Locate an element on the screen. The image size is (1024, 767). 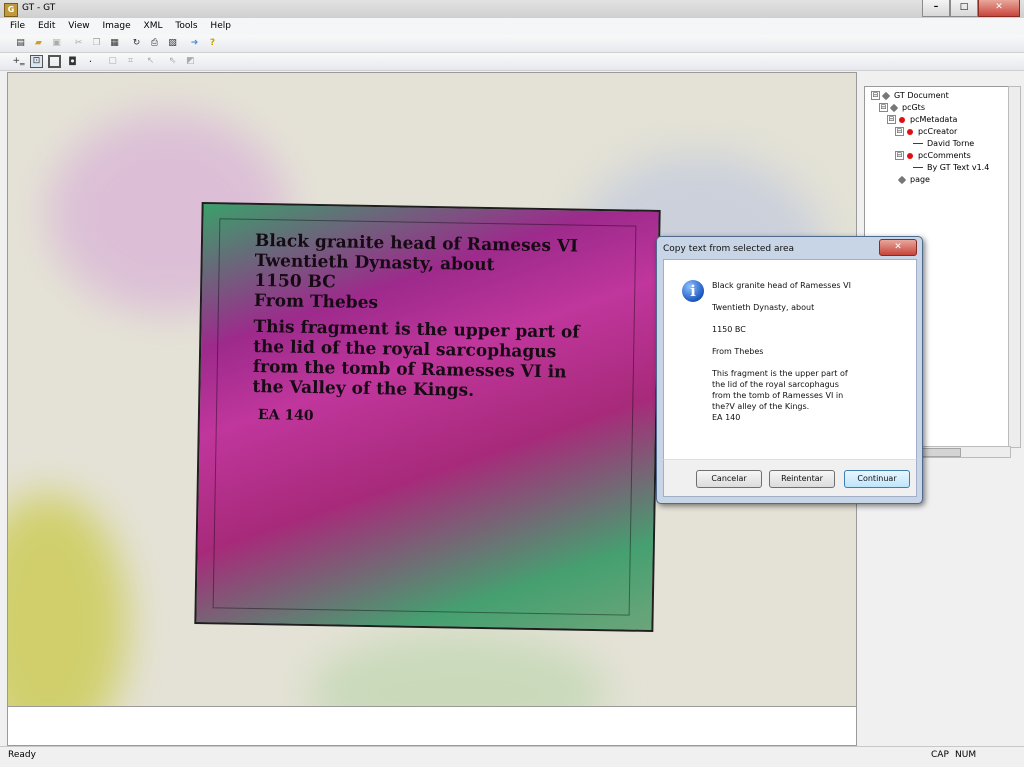
tag-icon: ◩ is located at coordinates (190, 61).